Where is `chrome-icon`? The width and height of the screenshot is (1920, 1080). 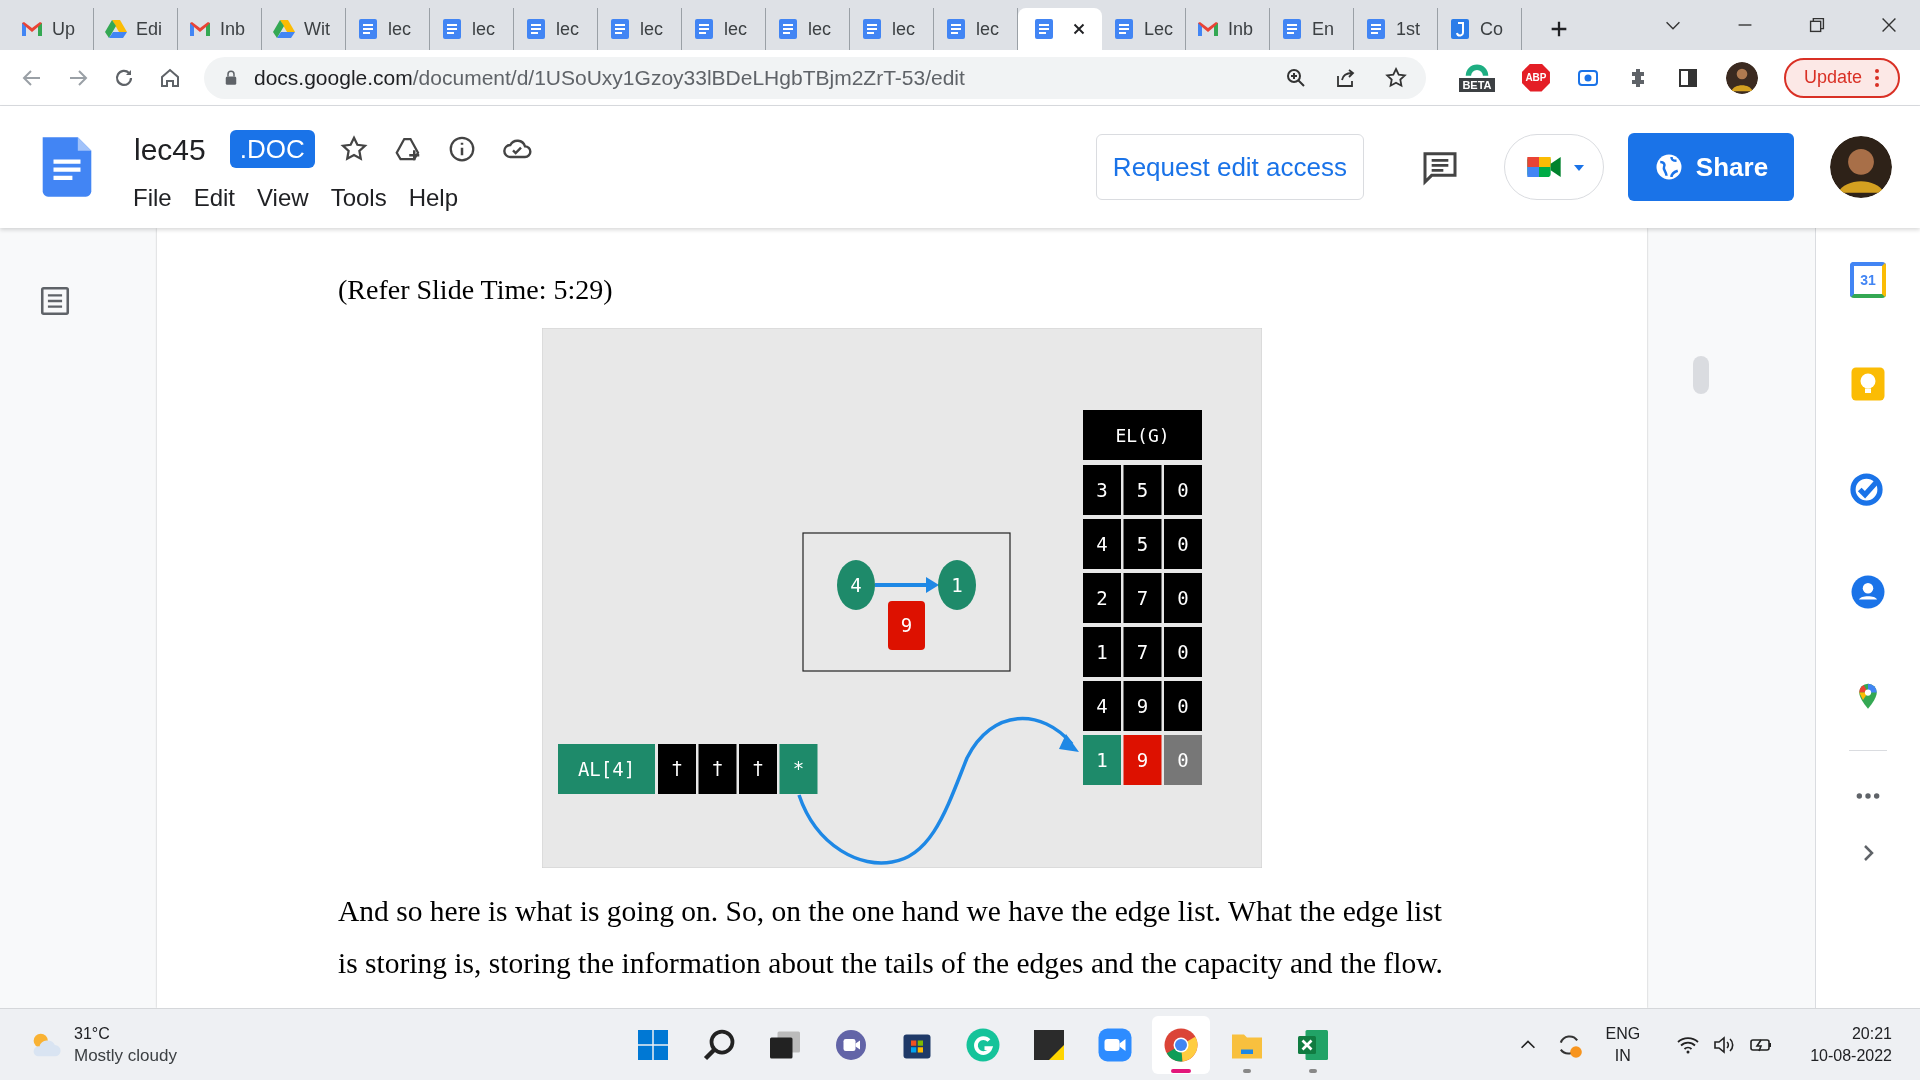
chrome-icon is located at coordinates (1181, 1044).